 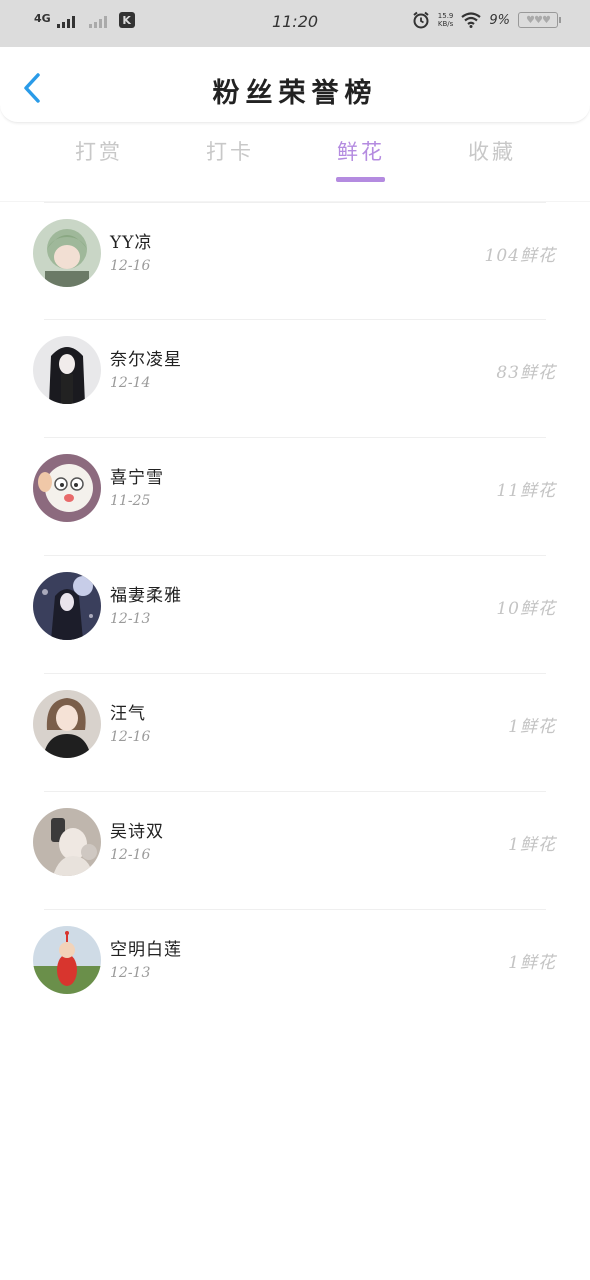 What do you see at coordinates (146, 950) in the screenshot?
I see `fan-name: 空明白莲` at bounding box center [146, 950].